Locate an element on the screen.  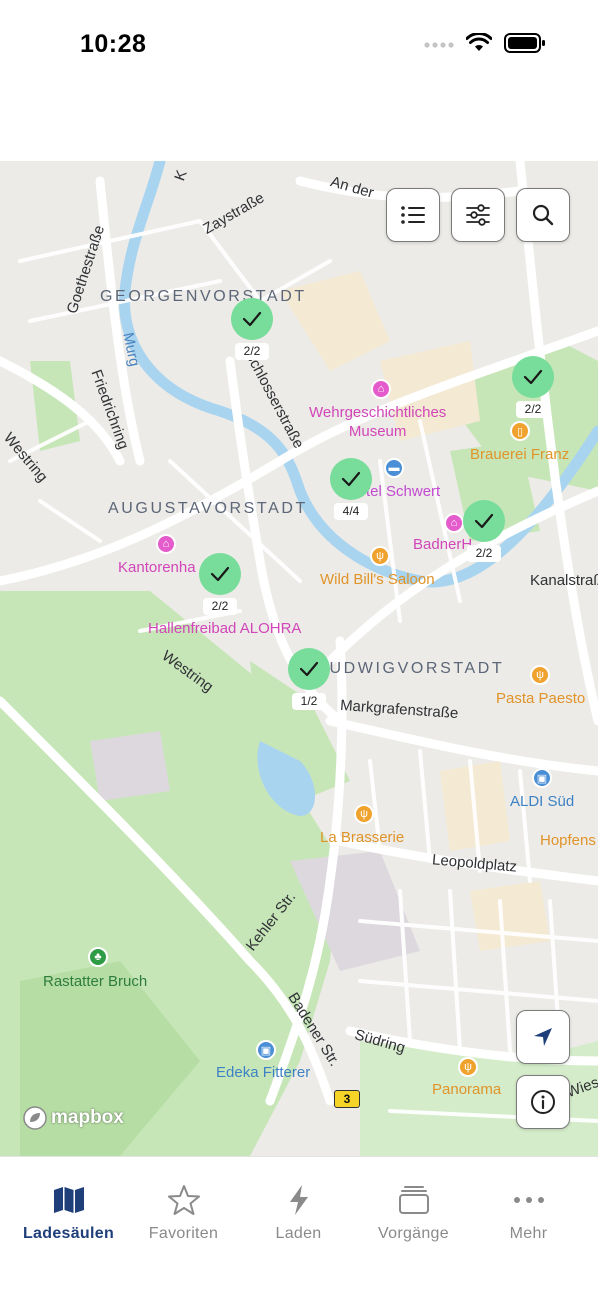
mapbox-logo: mapbox is located at coordinates (73, 1118).